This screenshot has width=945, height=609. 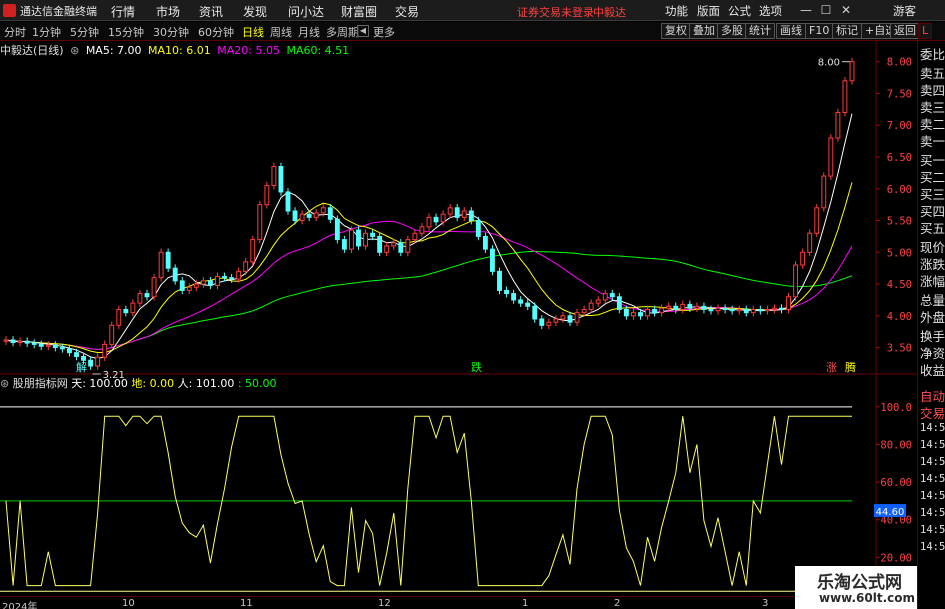 What do you see at coordinates (4, 383) in the screenshot?
I see `indicator-settings-icon: ⊛` at bounding box center [4, 383].